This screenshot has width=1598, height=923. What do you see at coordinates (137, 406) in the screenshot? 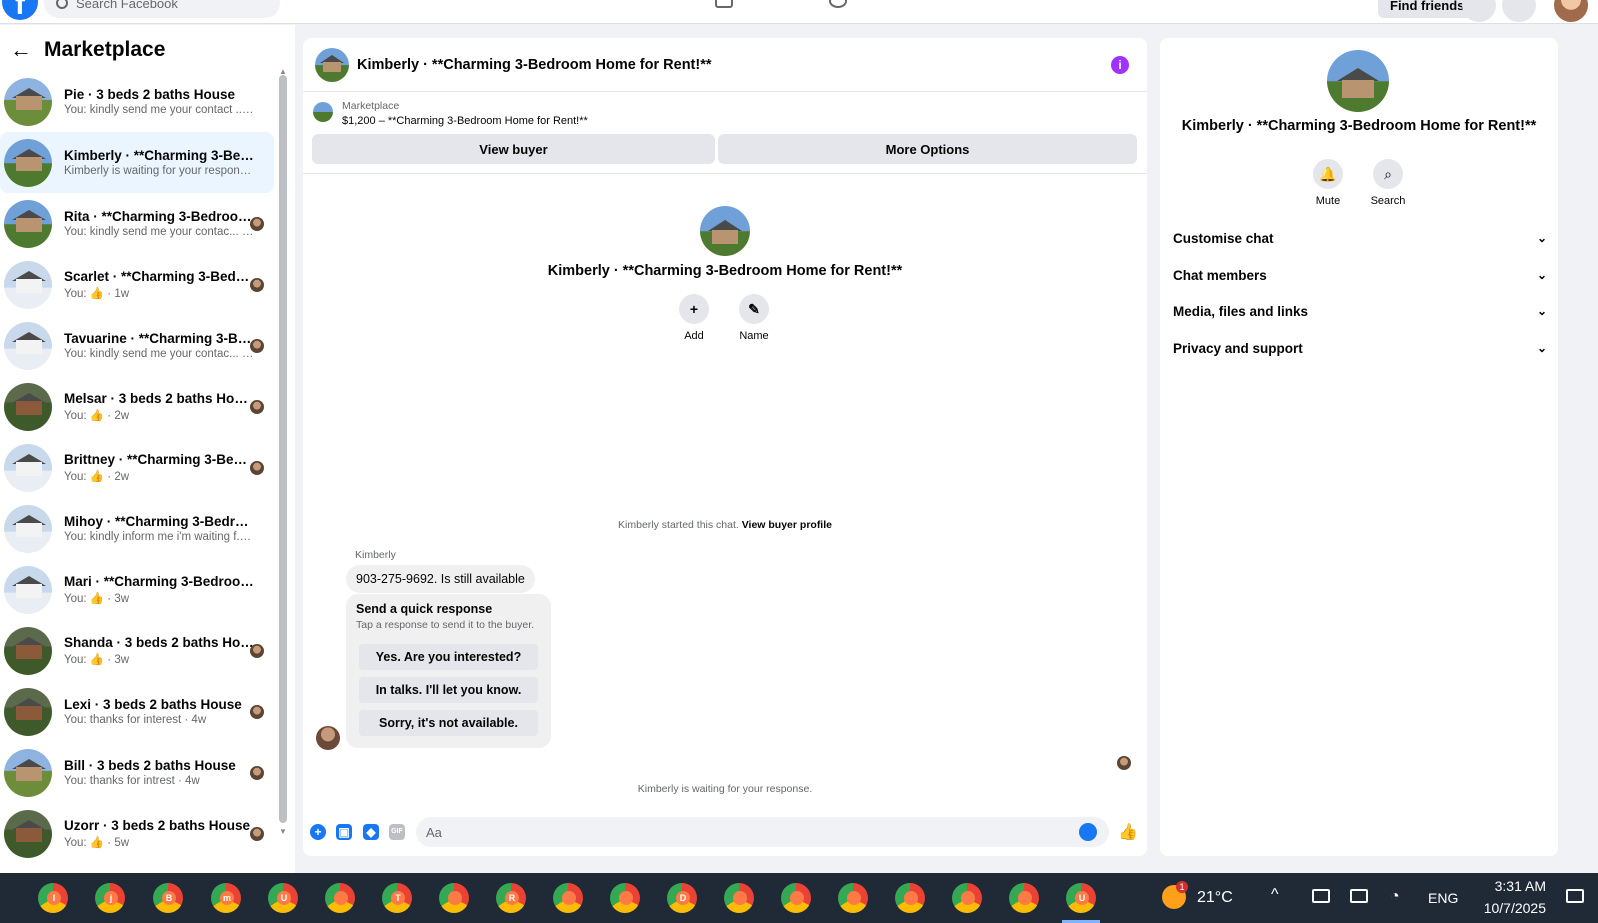
I see `conversation-item: Melsar · 3 beds 2 baths House You: 👍 · 2w` at bounding box center [137, 406].